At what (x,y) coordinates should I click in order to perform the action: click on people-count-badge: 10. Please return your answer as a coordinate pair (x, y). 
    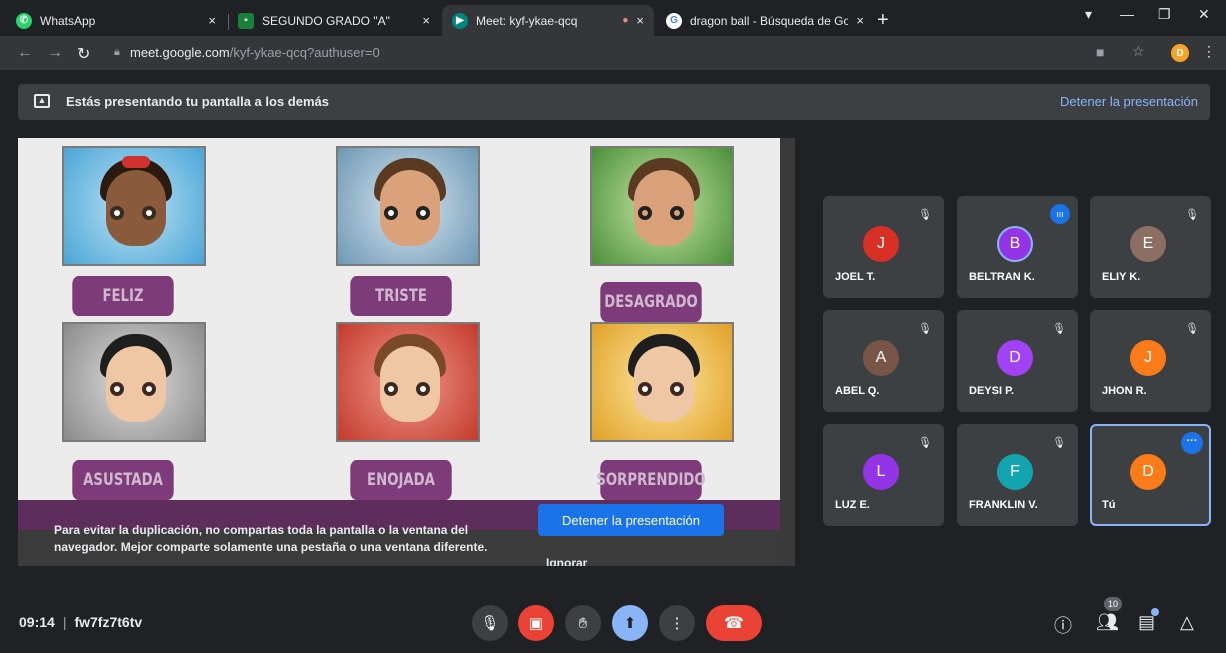
    Looking at the image, I should click on (1113, 604).